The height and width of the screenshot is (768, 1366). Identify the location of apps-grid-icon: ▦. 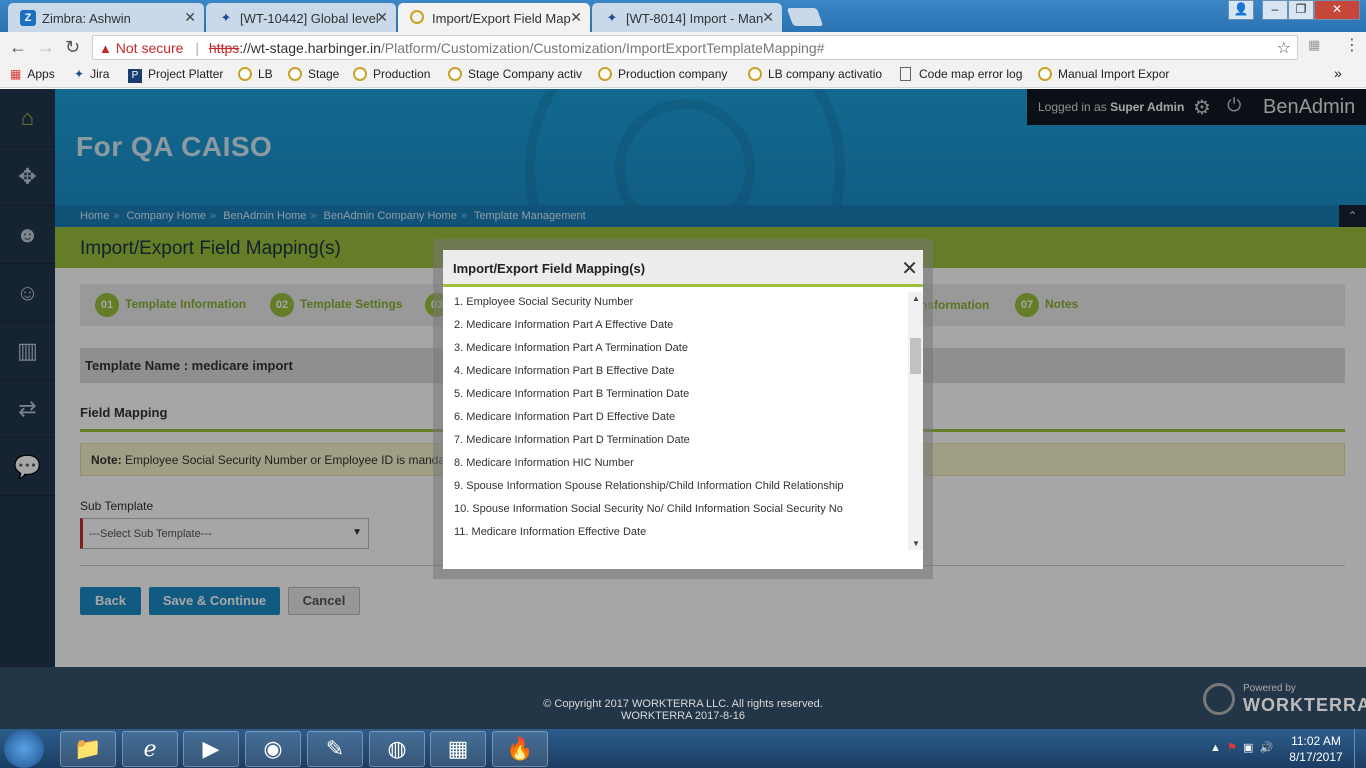
(16, 74).